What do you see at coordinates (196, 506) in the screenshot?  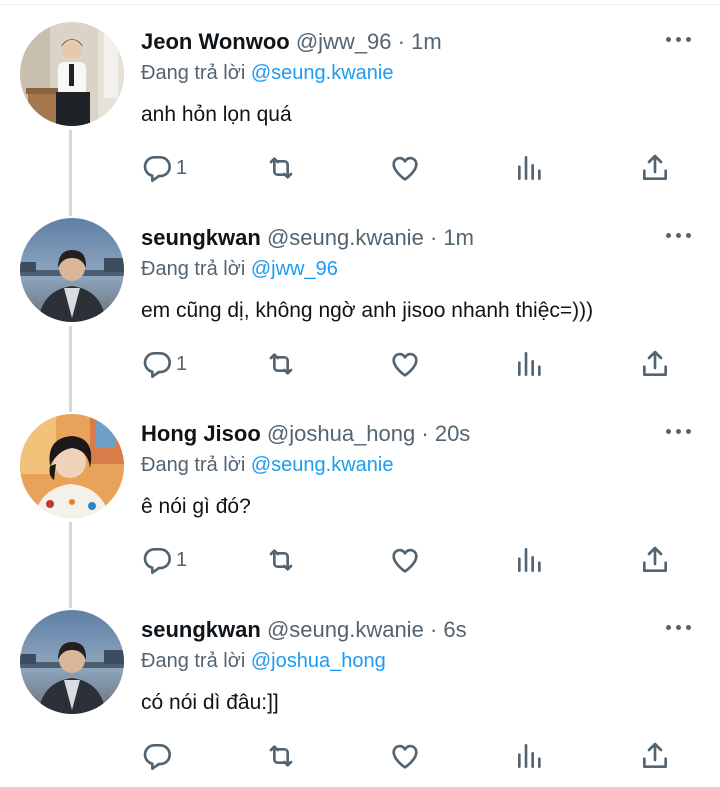 I see `tweet-text: ê nói gì đó?` at bounding box center [196, 506].